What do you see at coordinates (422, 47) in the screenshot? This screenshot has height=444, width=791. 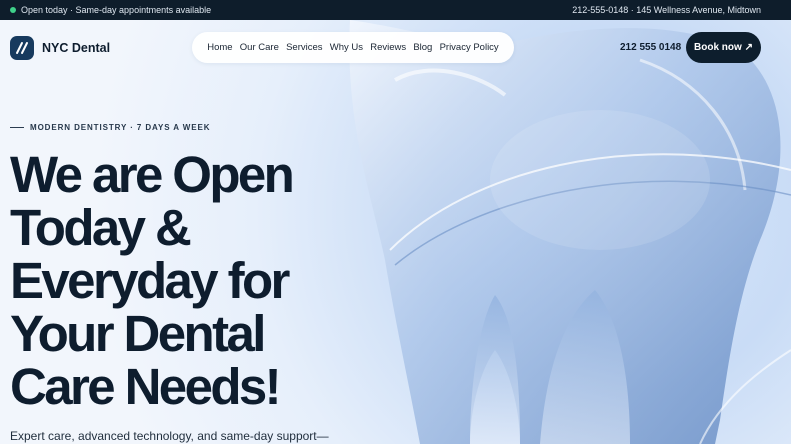 I see `nav-link-blog: Blog` at bounding box center [422, 47].